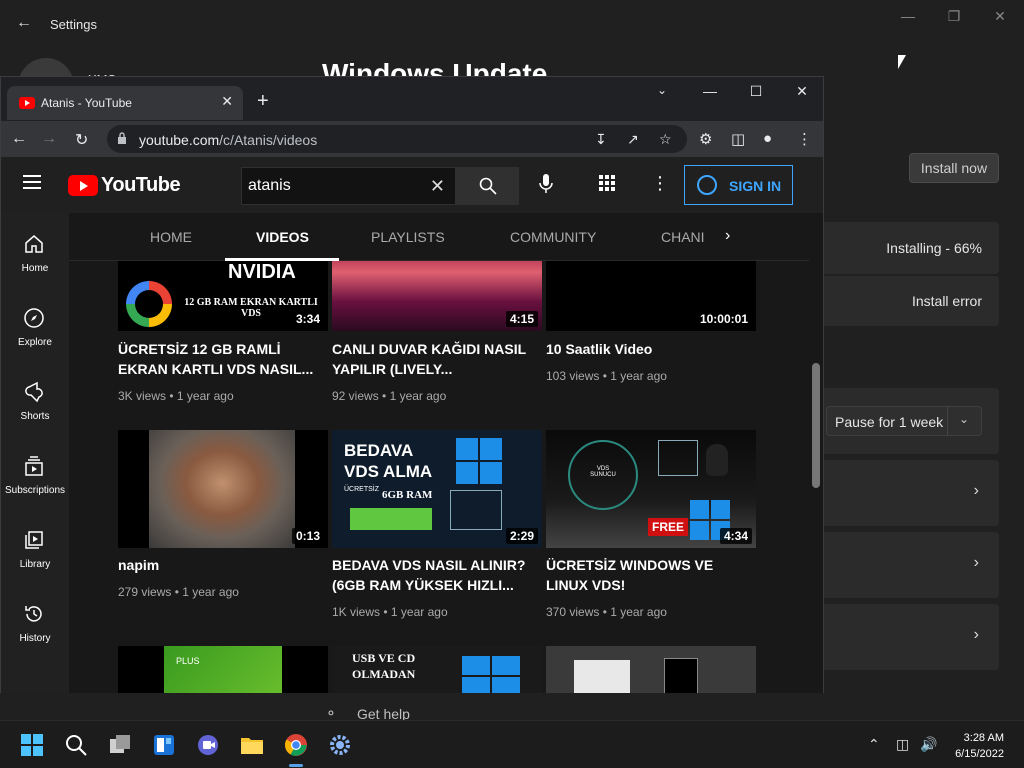  I want to click on taskbar: ⌃ ◫ 🔊 3:28 AM 6/15/2022, so click(512, 744).